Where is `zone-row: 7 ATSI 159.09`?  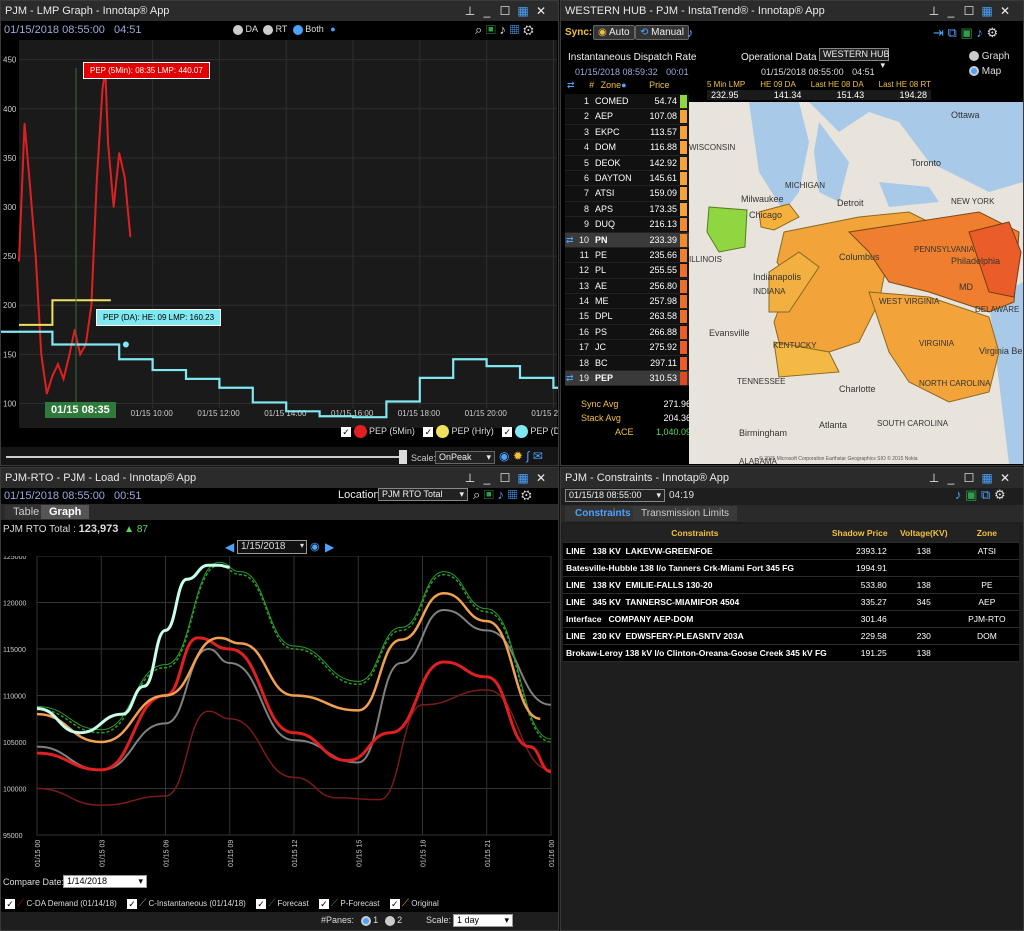
zone-row: 7 ATSI 159.09 is located at coordinates (627, 194).